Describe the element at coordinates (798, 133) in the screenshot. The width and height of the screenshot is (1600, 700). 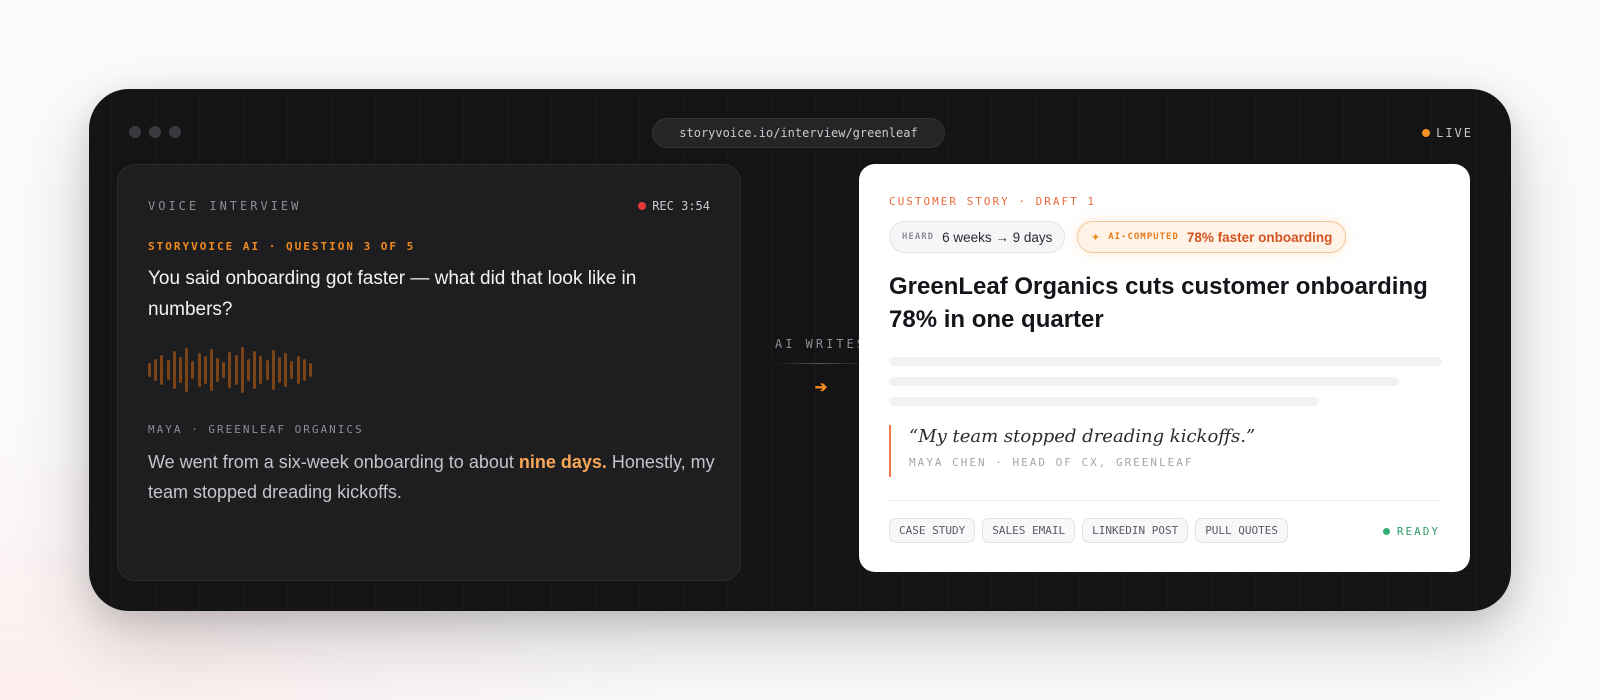
I see `url-bar: storyvoice.io/interview/greenleaf` at that location.